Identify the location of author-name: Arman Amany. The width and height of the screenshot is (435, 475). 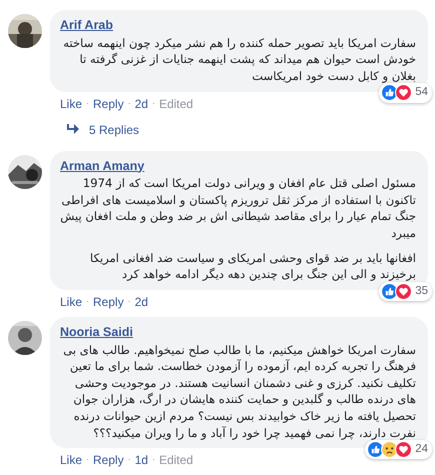
(102, 166).